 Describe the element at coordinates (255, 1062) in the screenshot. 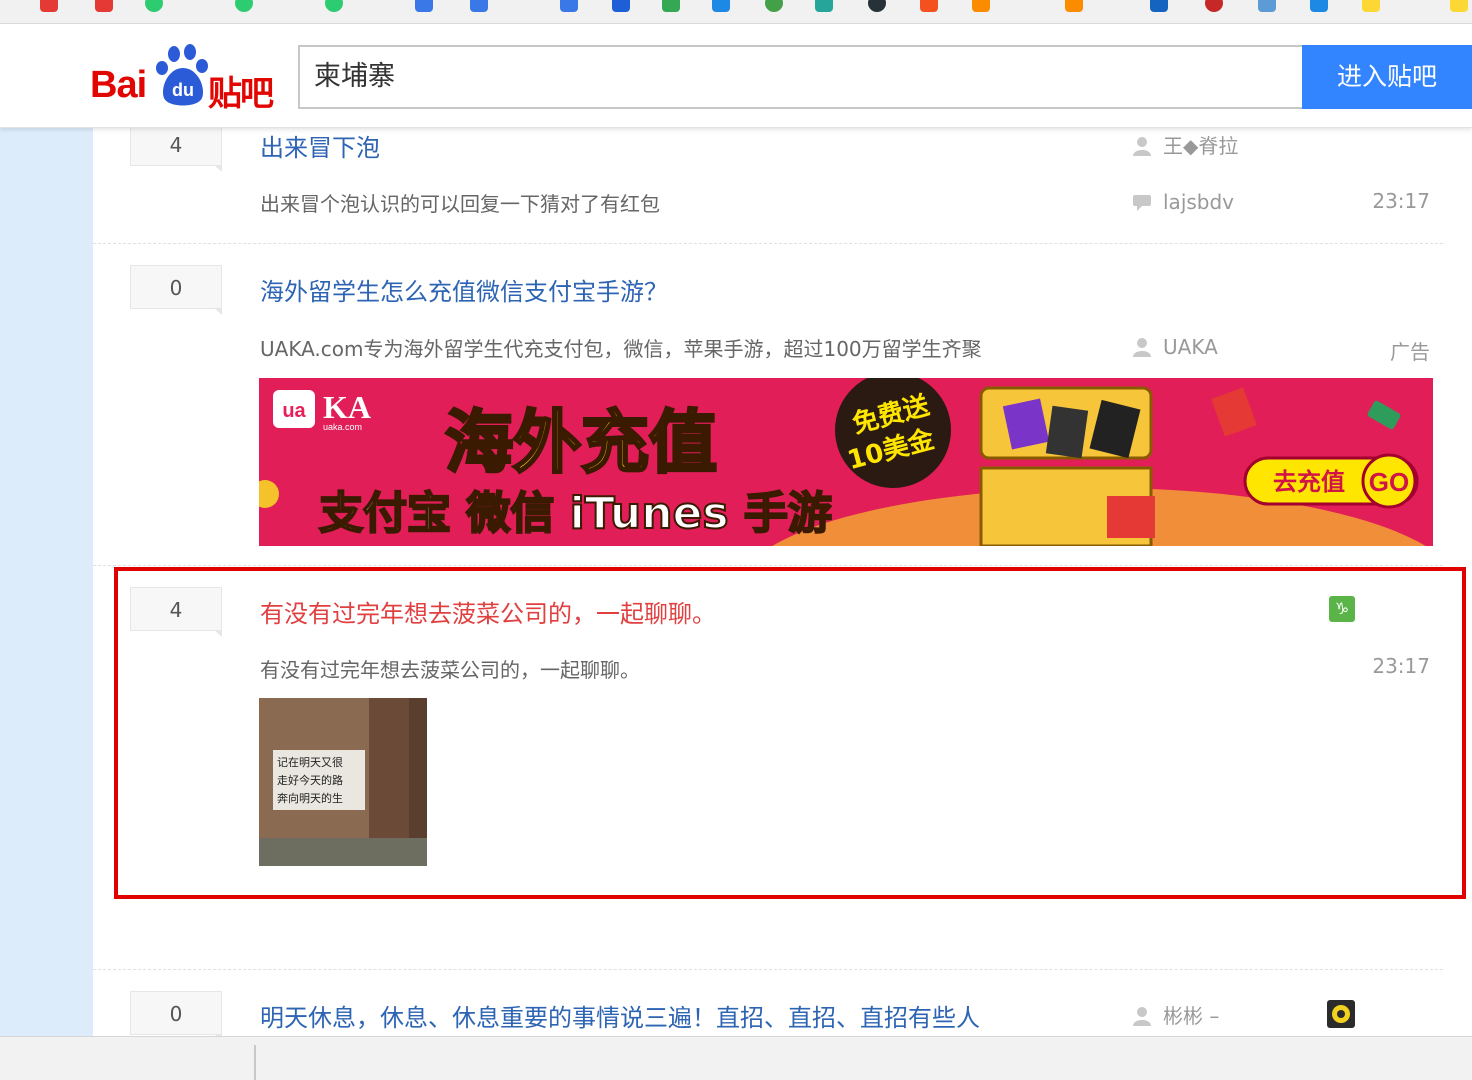

I see `bottom-bar-separator` at that location.